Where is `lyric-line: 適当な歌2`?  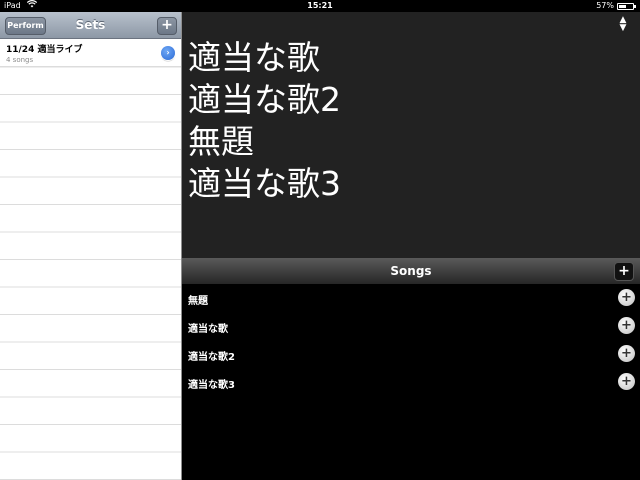
lyric-line: 適当な歌2 is located at coordinates (264, 99).